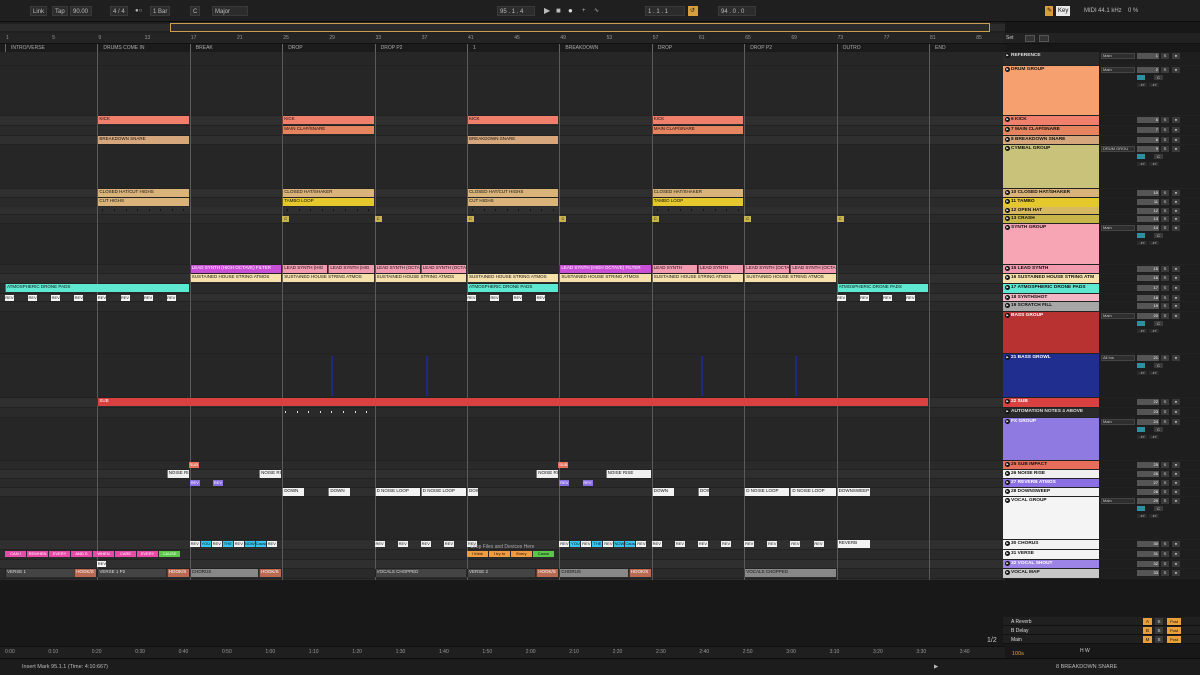  Describe the element at coordinates (1148, 316) in the screenshot. I see `track-number: 20` at that location.